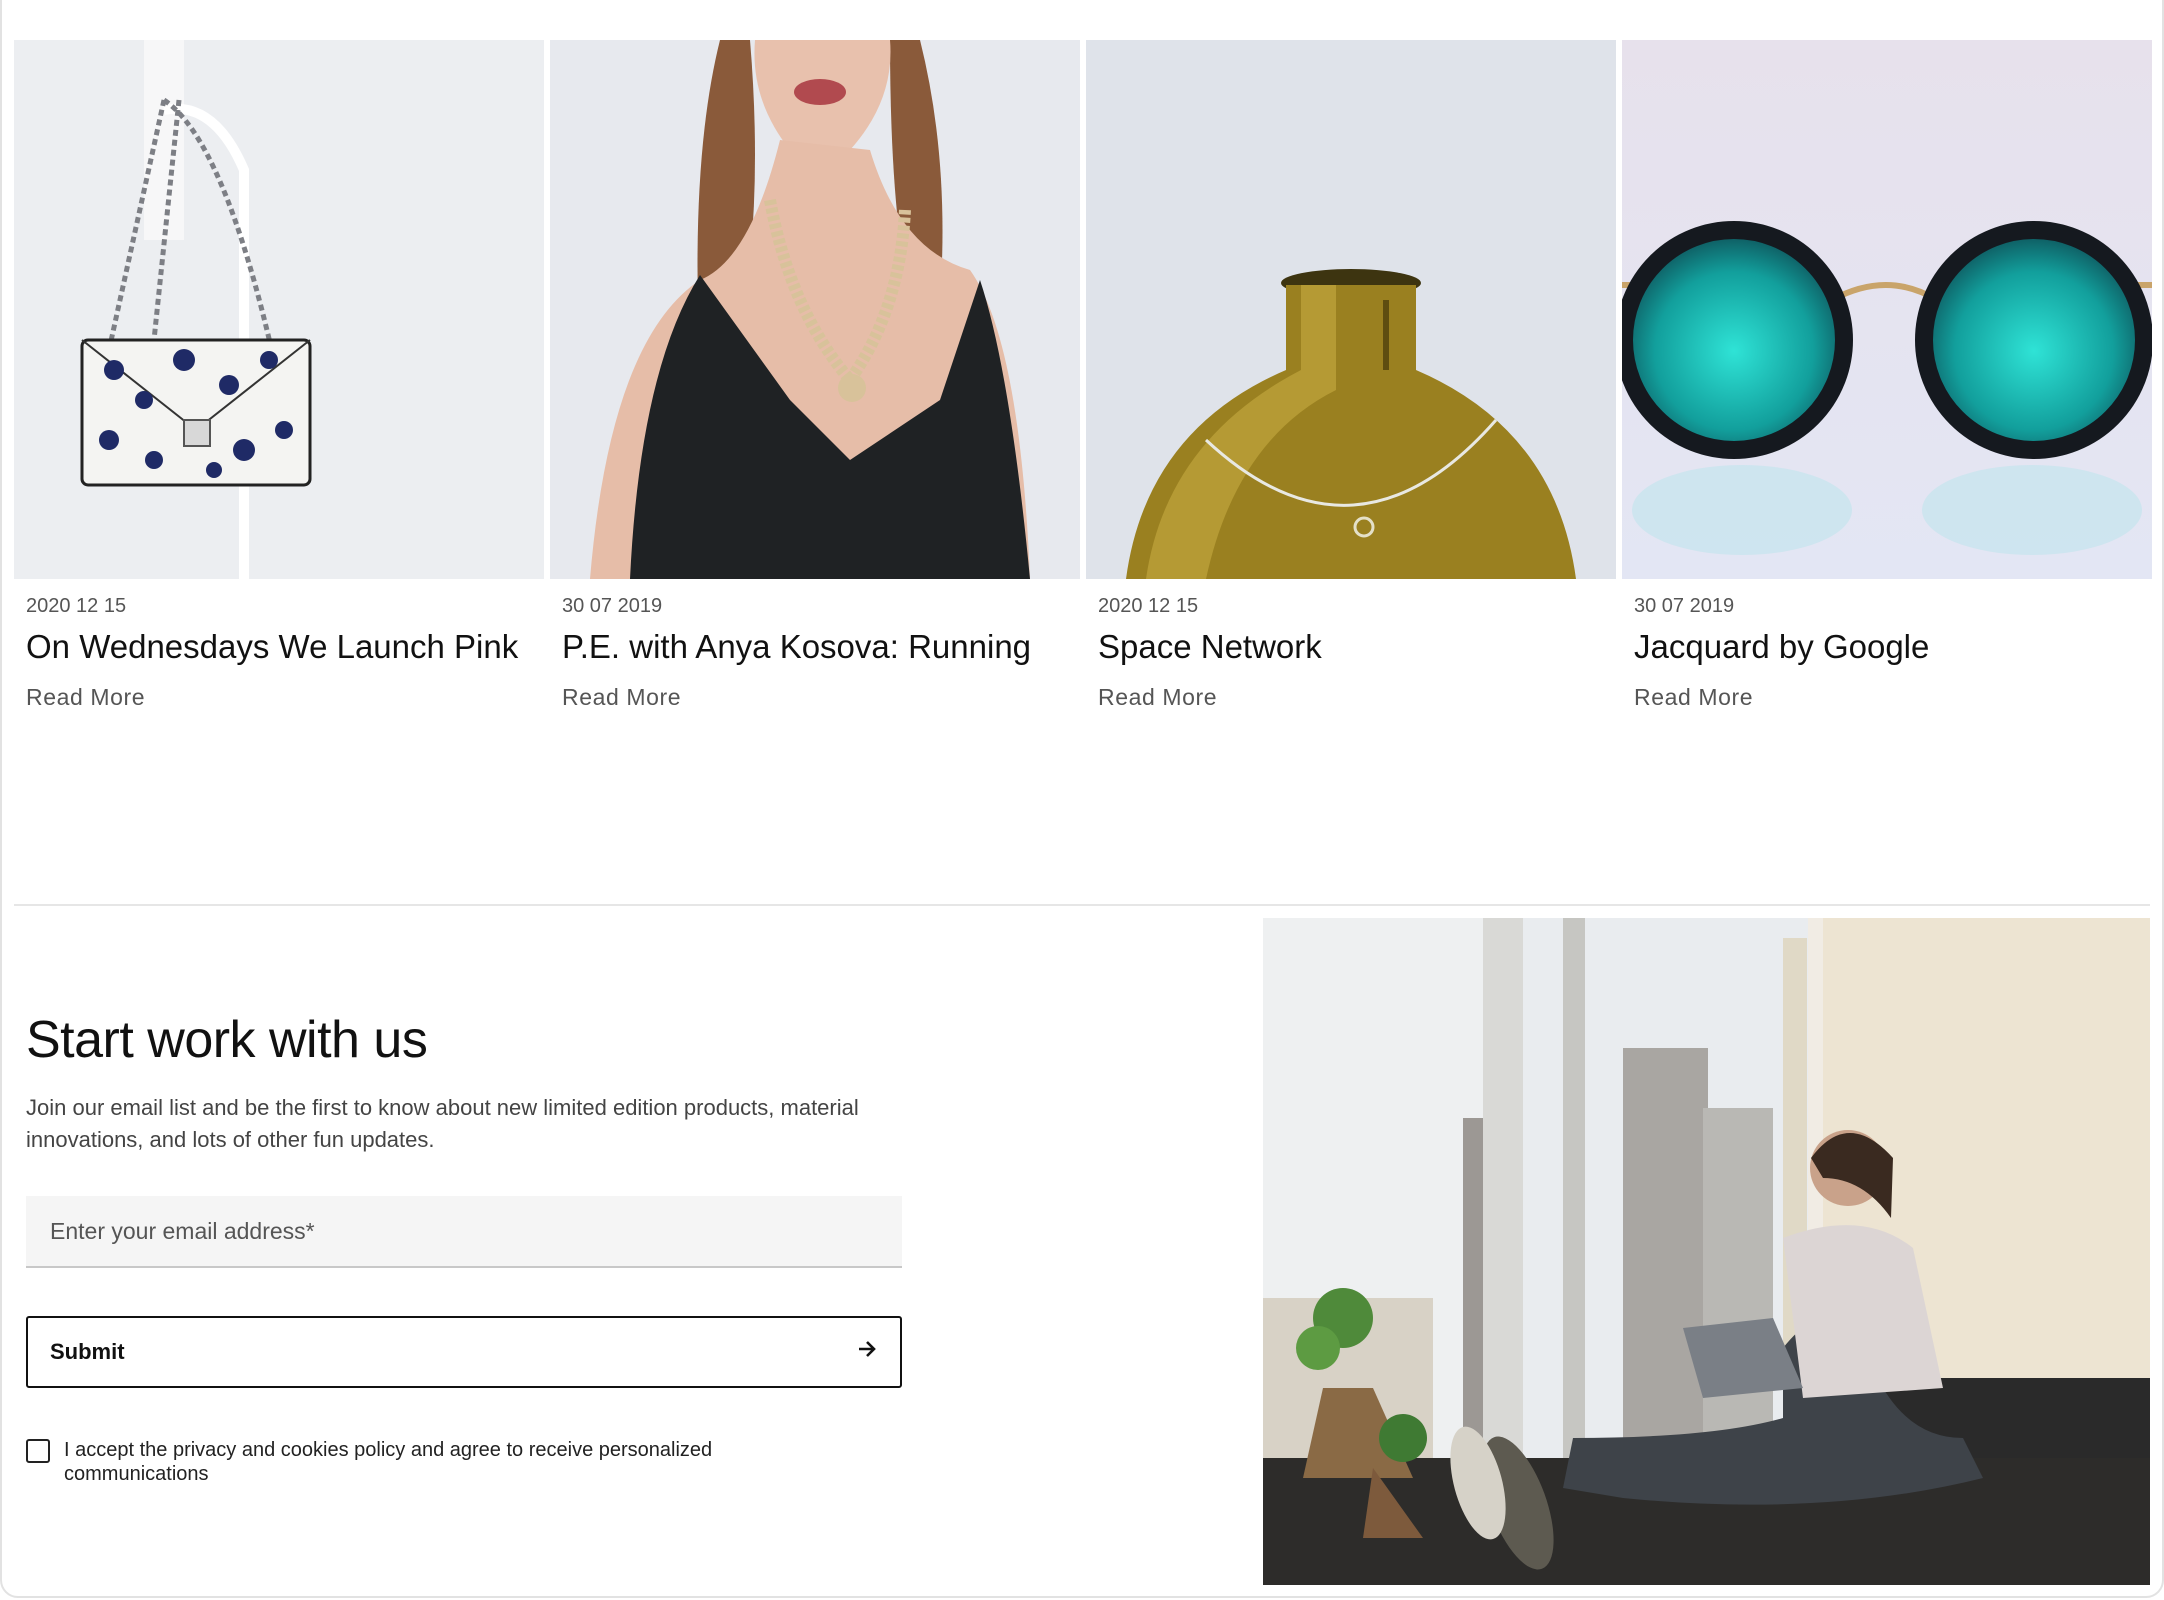  Describe the element at coordinates (464, 1352) in the screenshot. I see `submit-button: Submit` at that location.